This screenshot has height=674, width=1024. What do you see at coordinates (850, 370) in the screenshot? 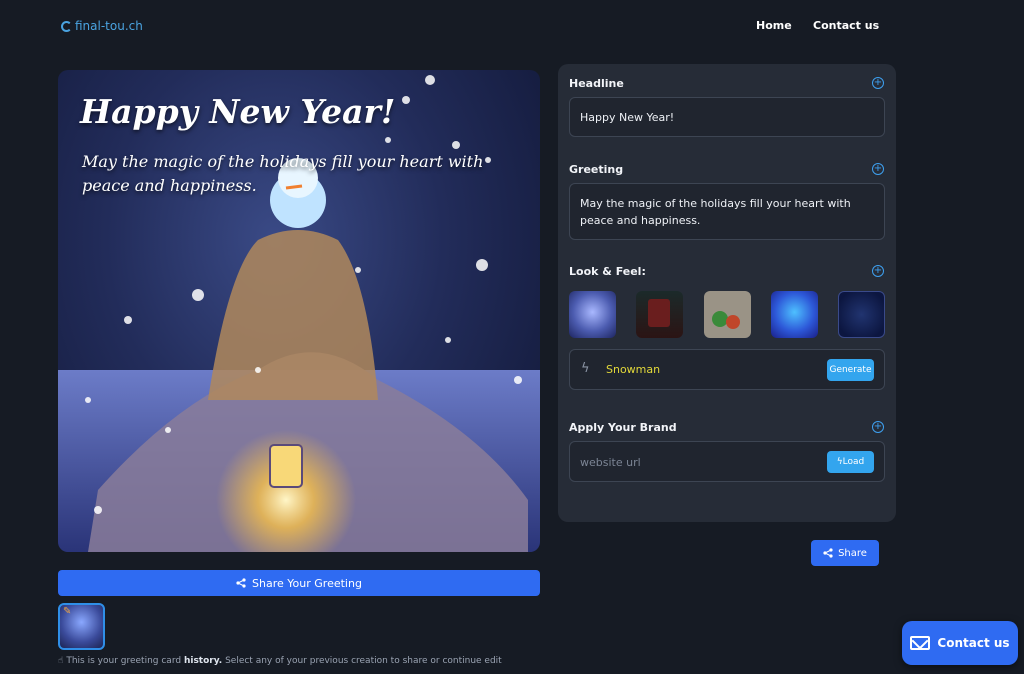
I see `generate-button: Generate` at bounding box center [850, 370].